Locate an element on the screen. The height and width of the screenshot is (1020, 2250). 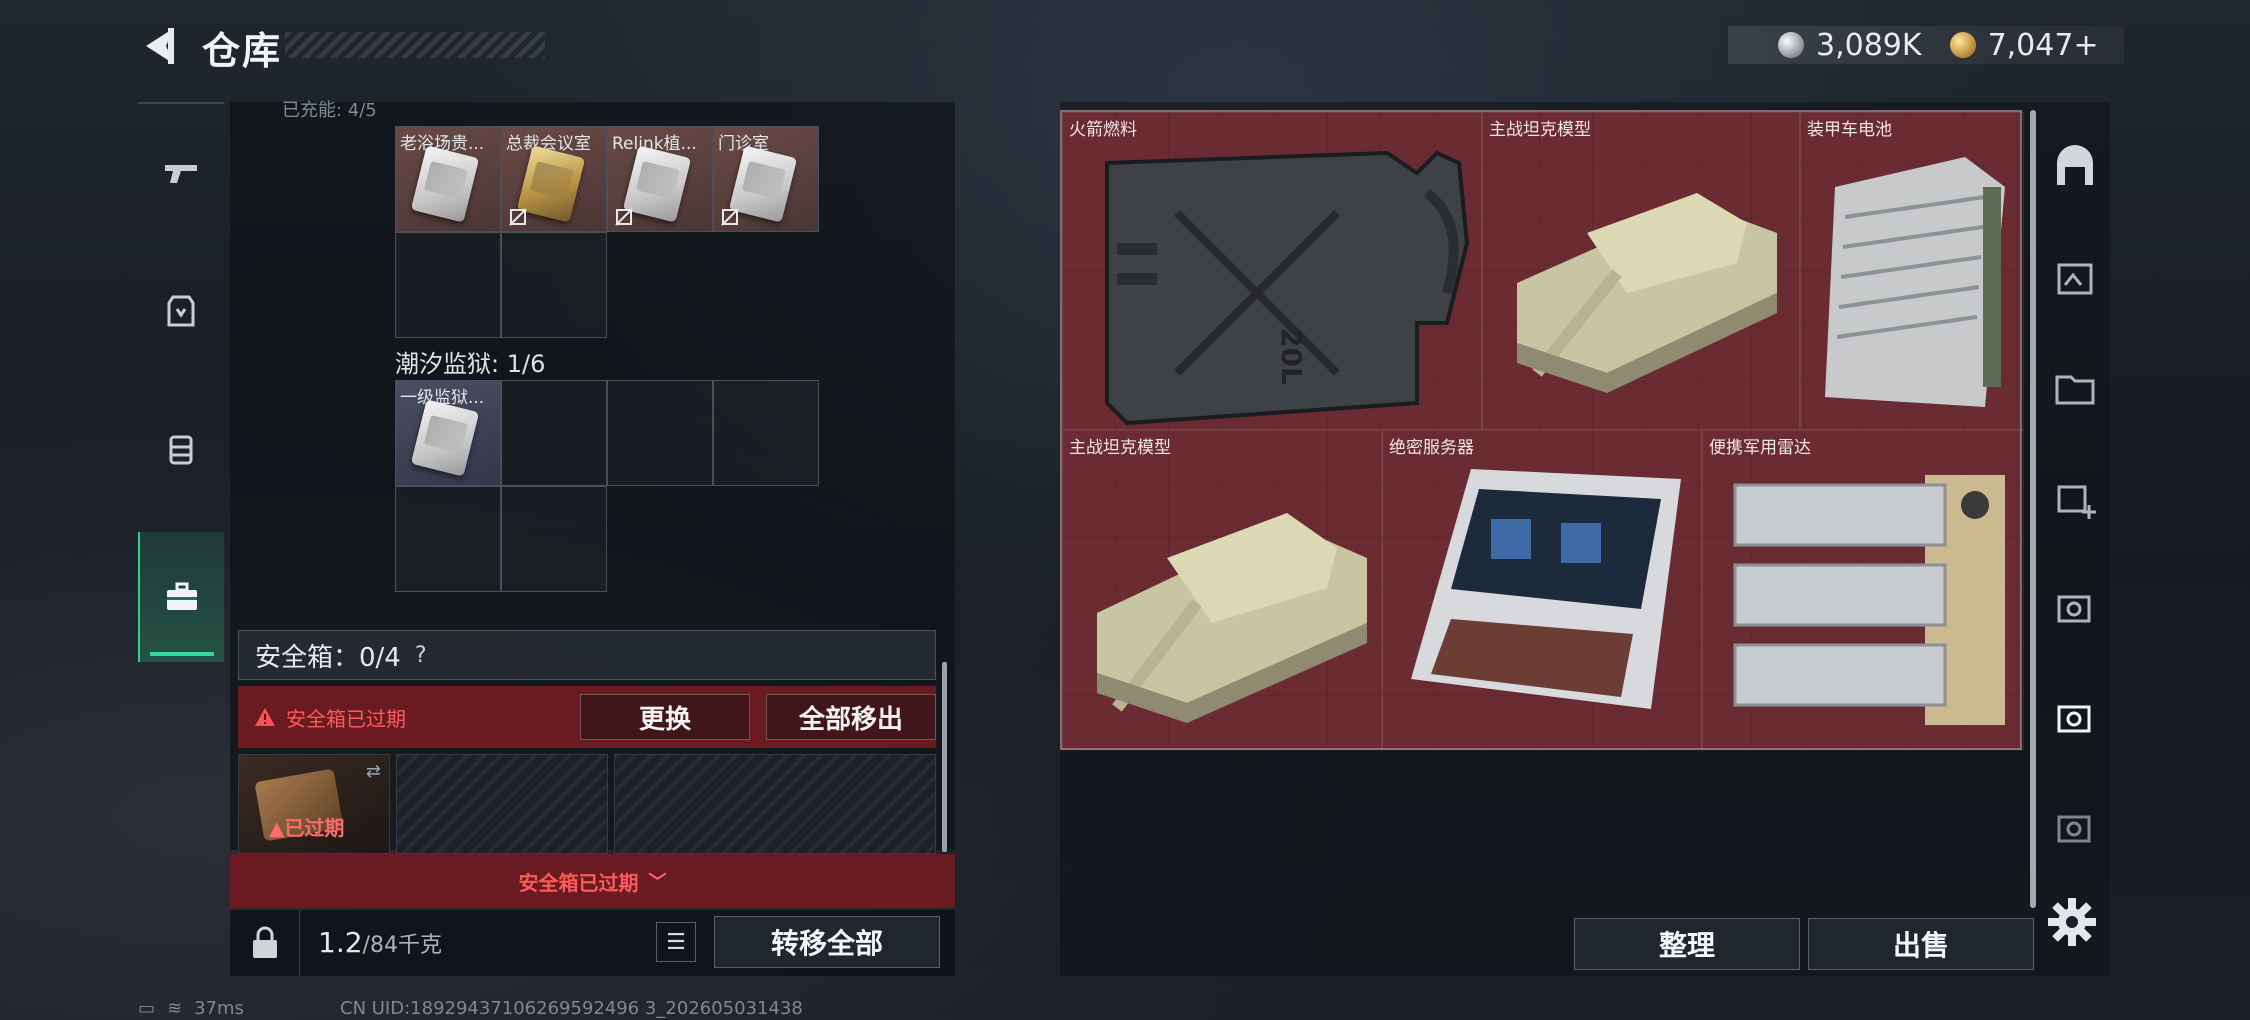
house-shield-icon is located at coordinates (2075, 165).